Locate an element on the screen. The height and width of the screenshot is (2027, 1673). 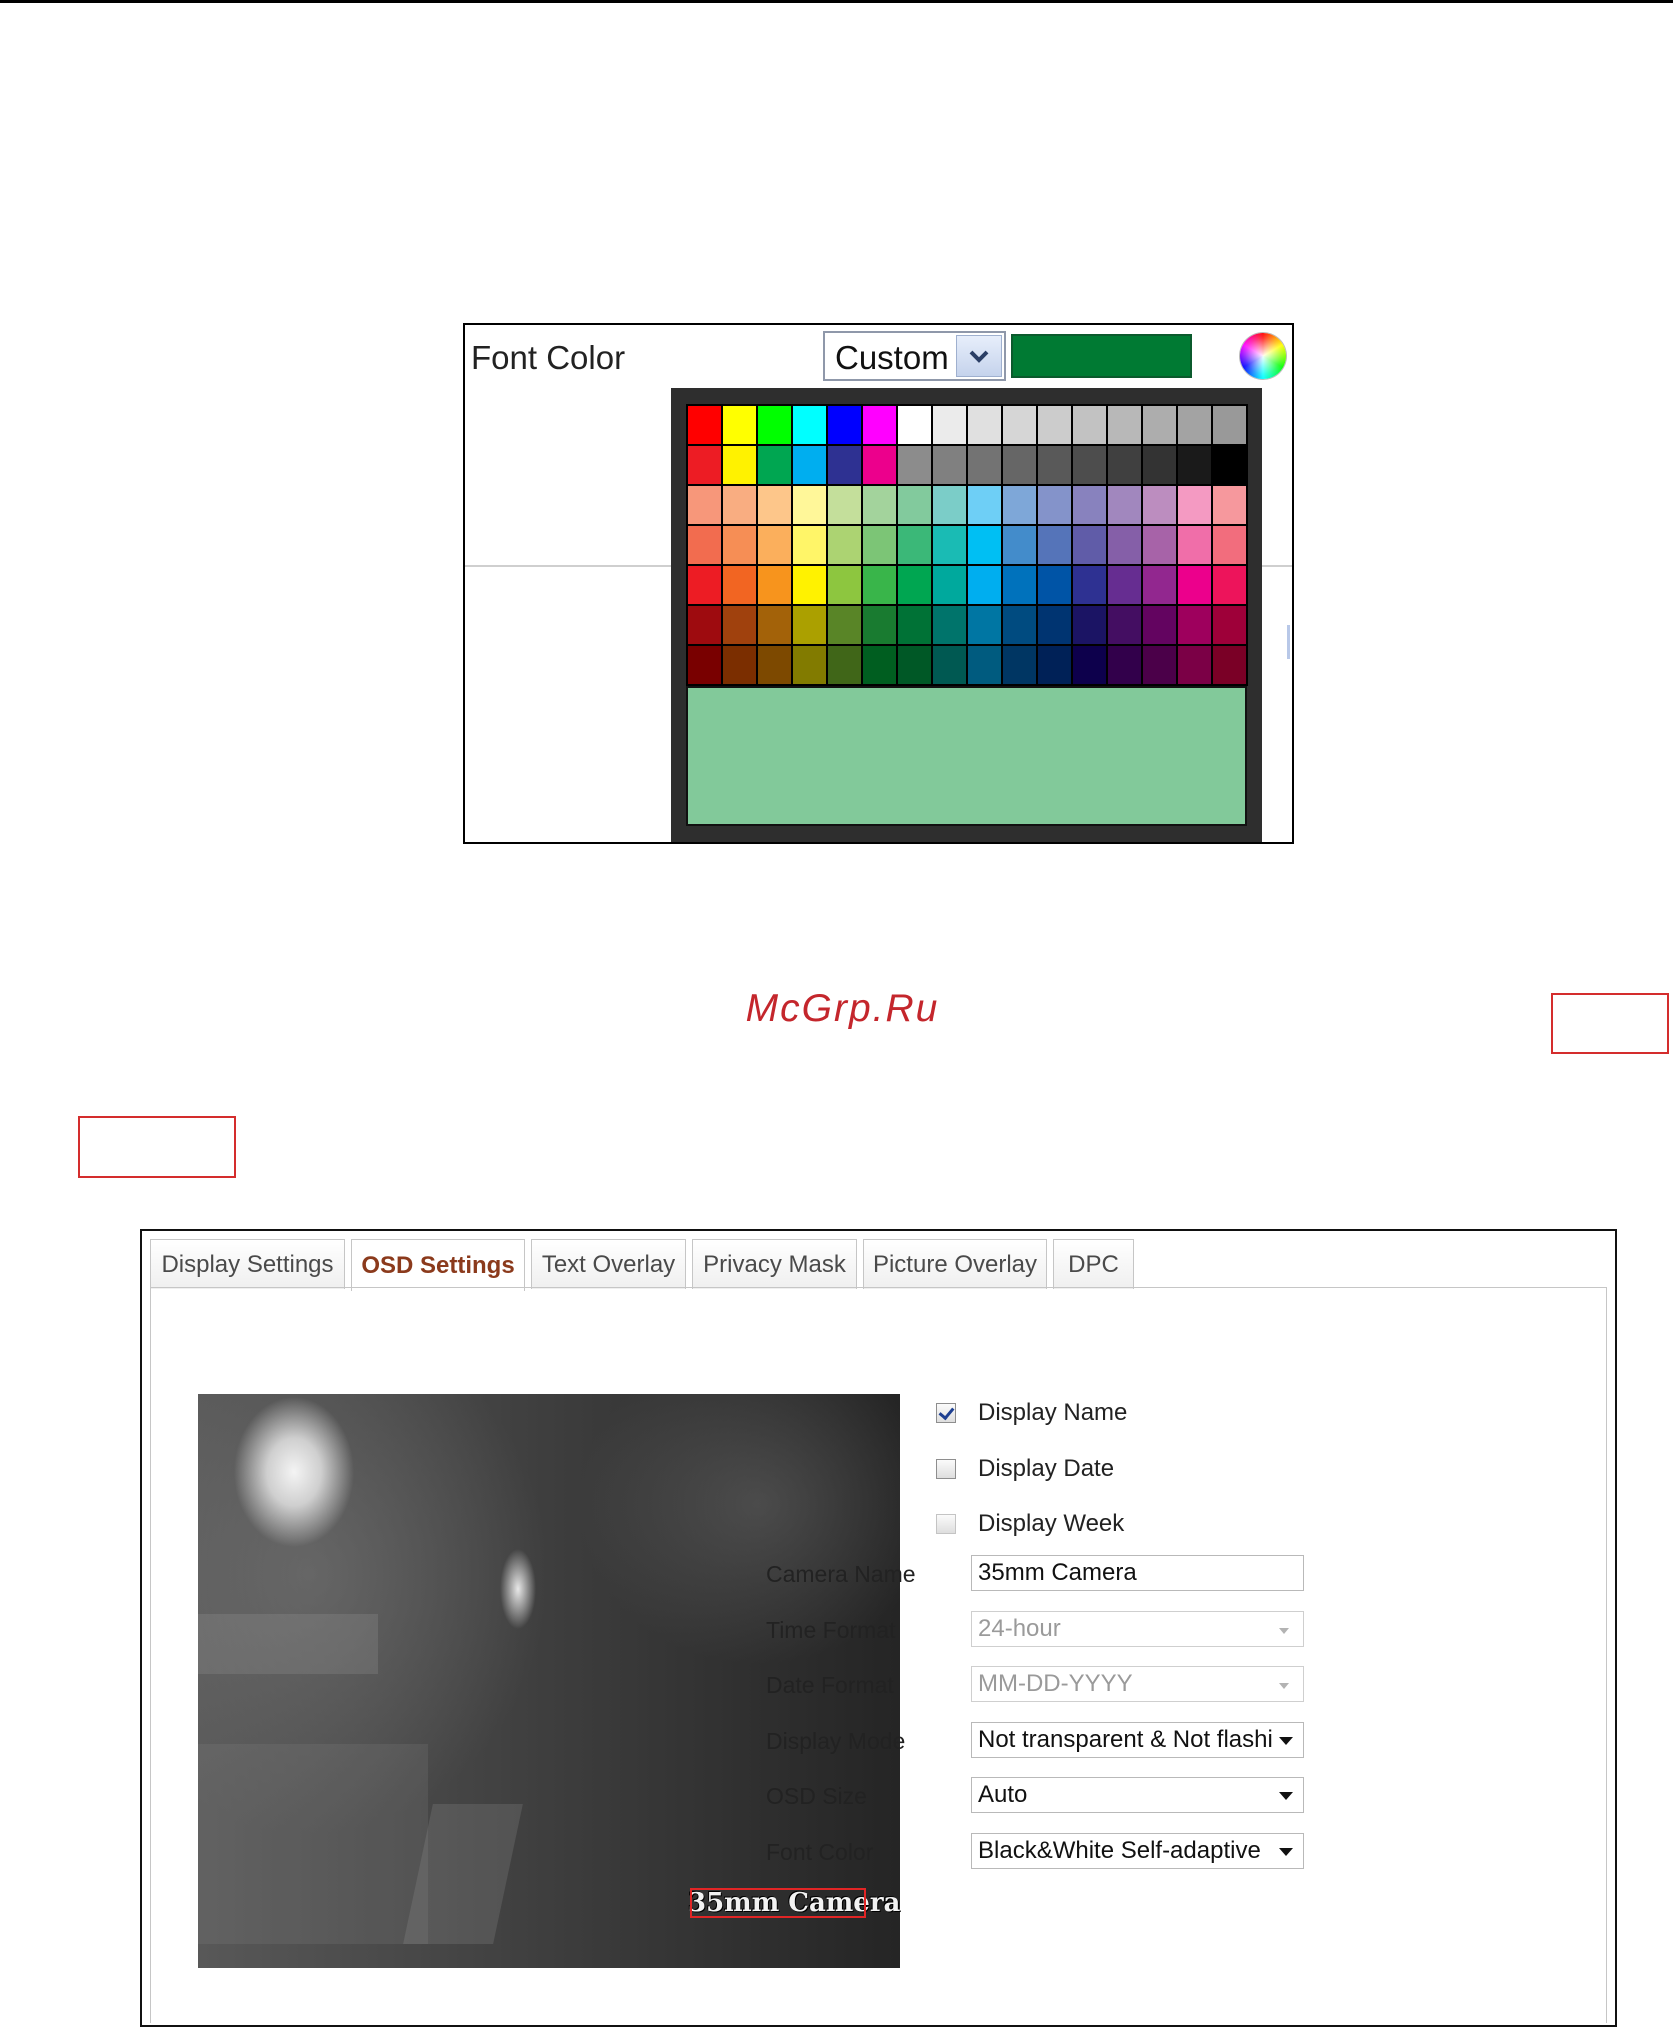
tab-osd-settings: OSD Settings is located at coordinates (438, 1265).